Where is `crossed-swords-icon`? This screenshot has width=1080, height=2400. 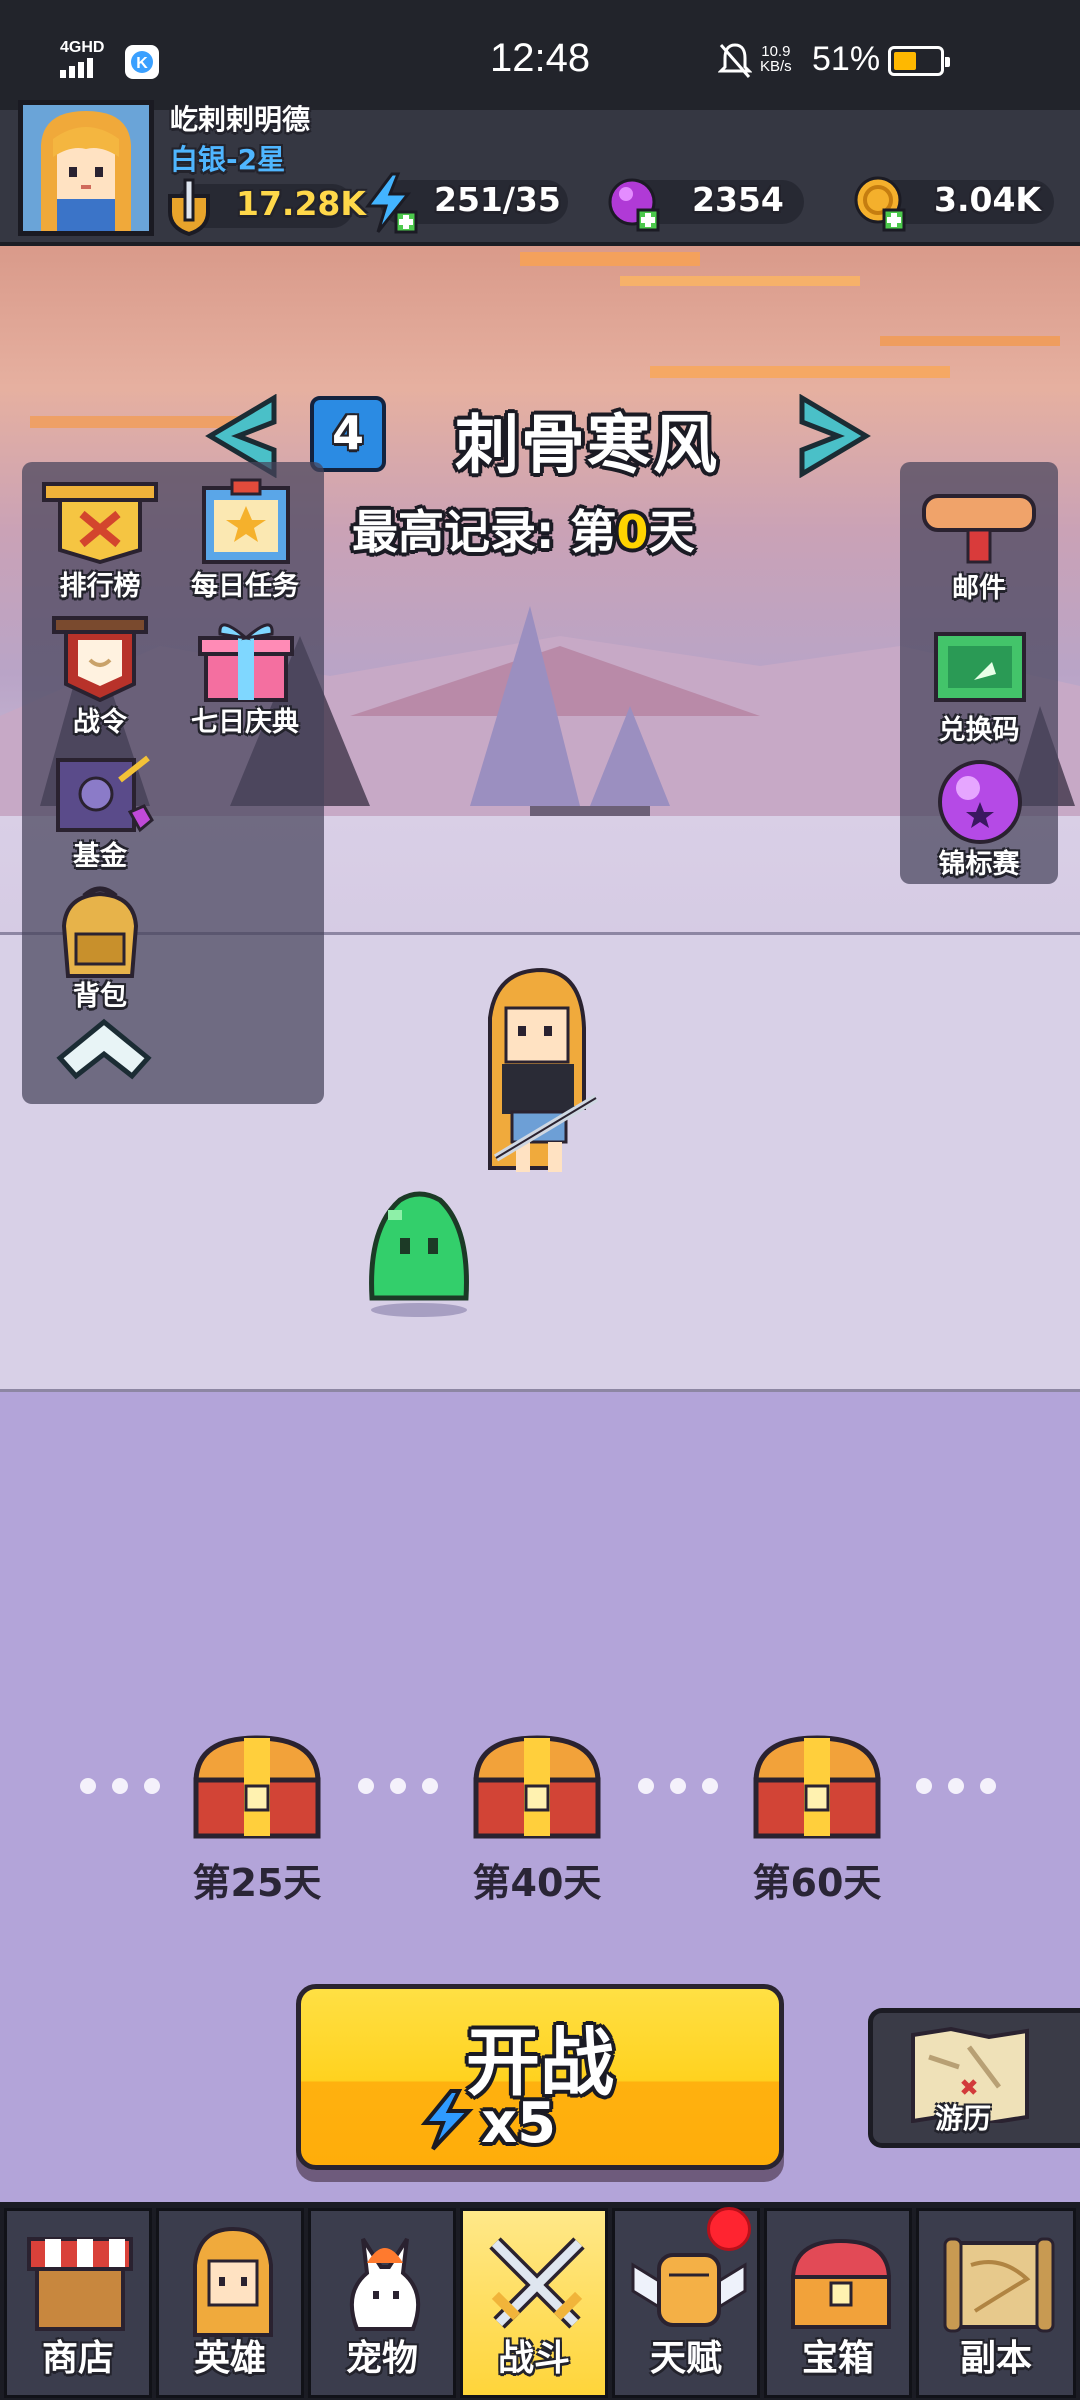 crossed-swords-icon is located at coordinates (537, 2283).